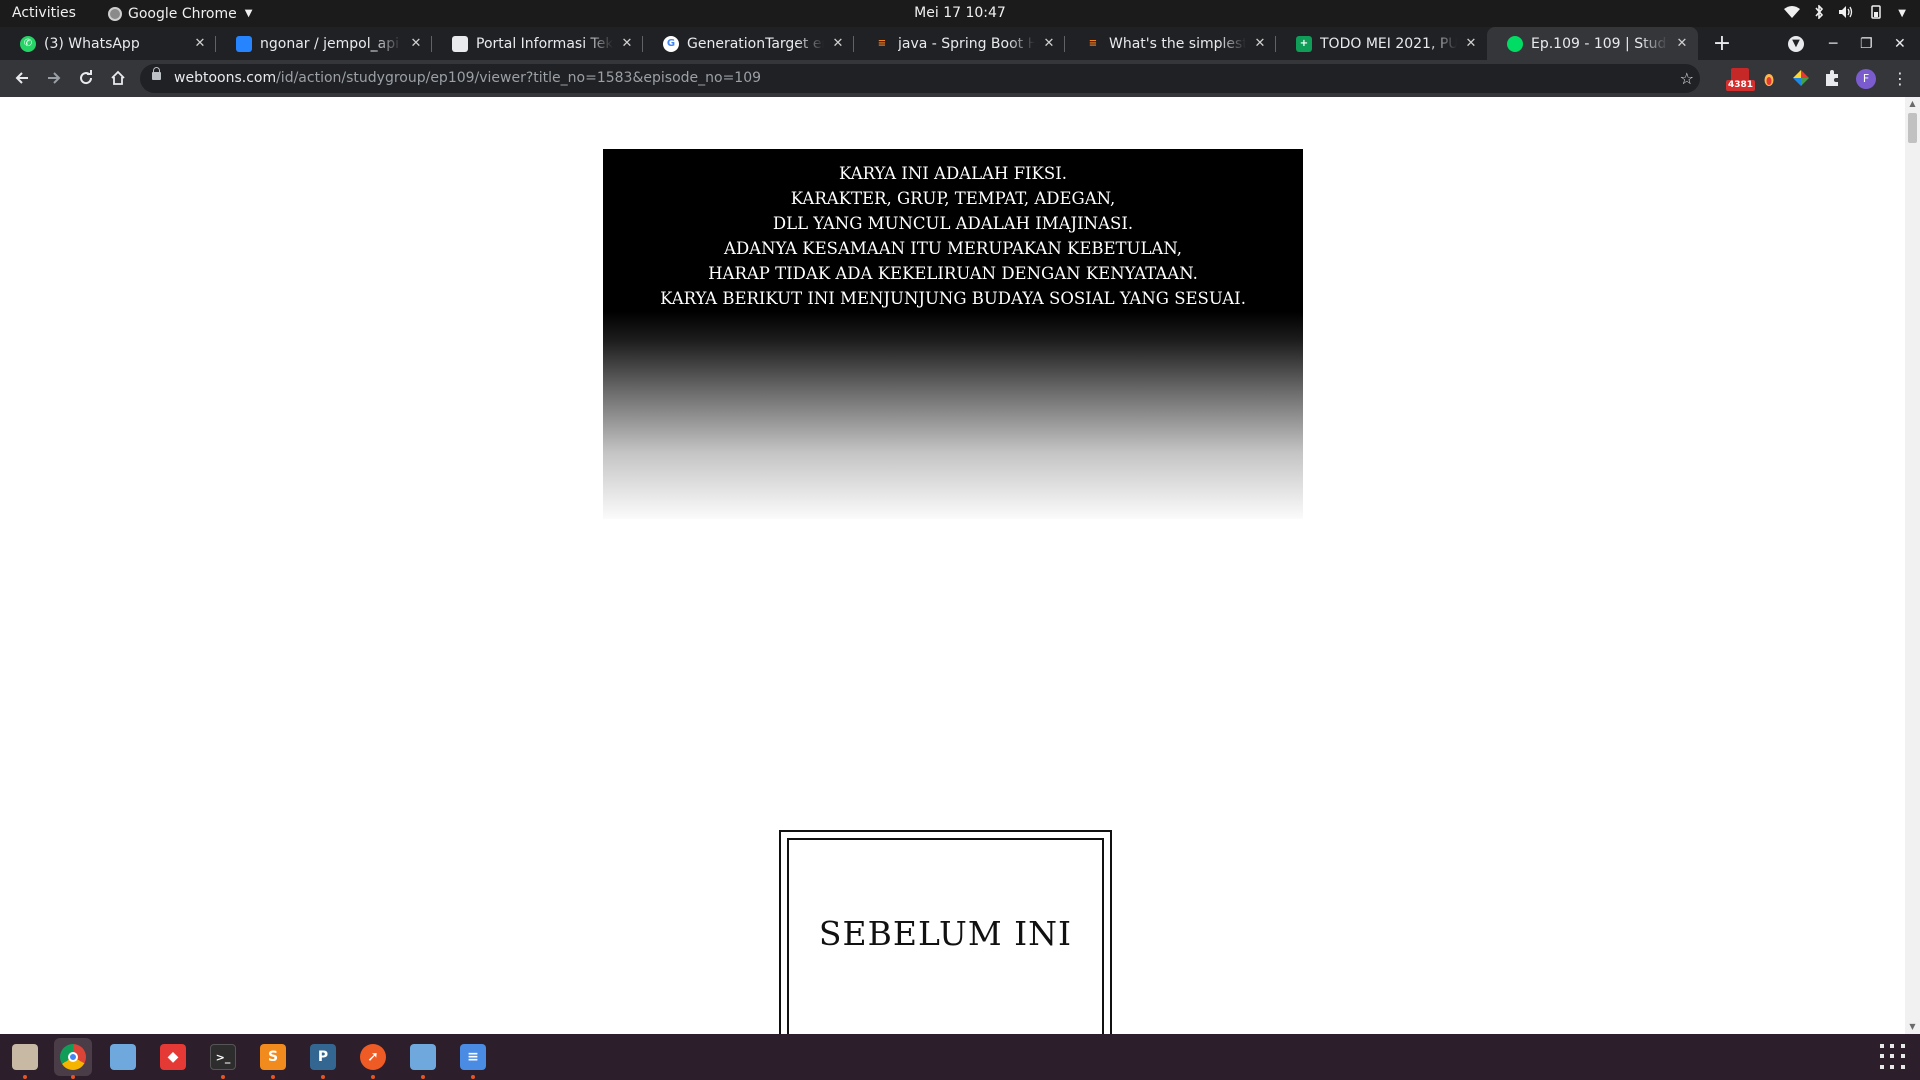  Describe the element at coordinates (1769, 79) in the screenshot. I see `extension-icon` at that location.